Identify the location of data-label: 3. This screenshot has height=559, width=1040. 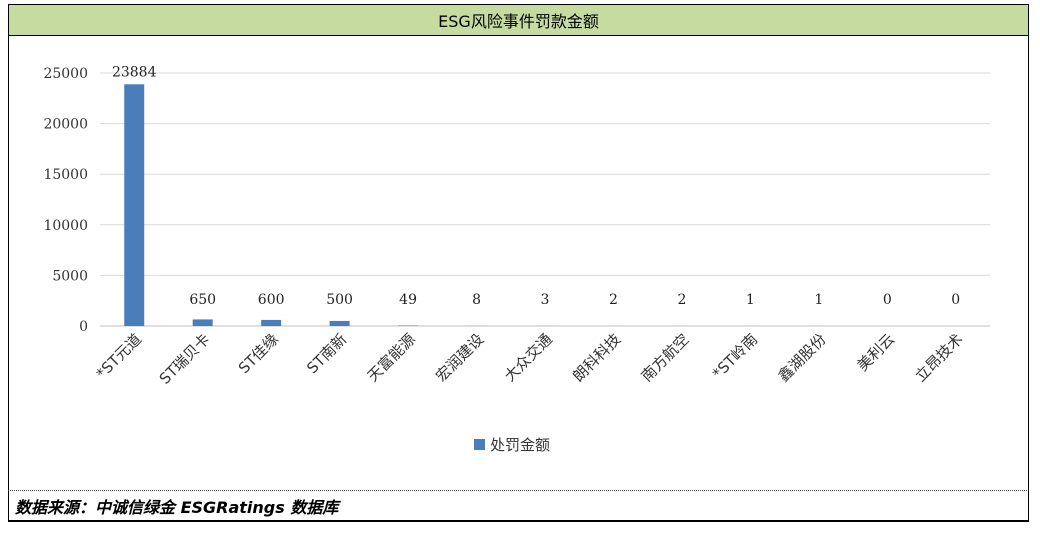
(545, 300).